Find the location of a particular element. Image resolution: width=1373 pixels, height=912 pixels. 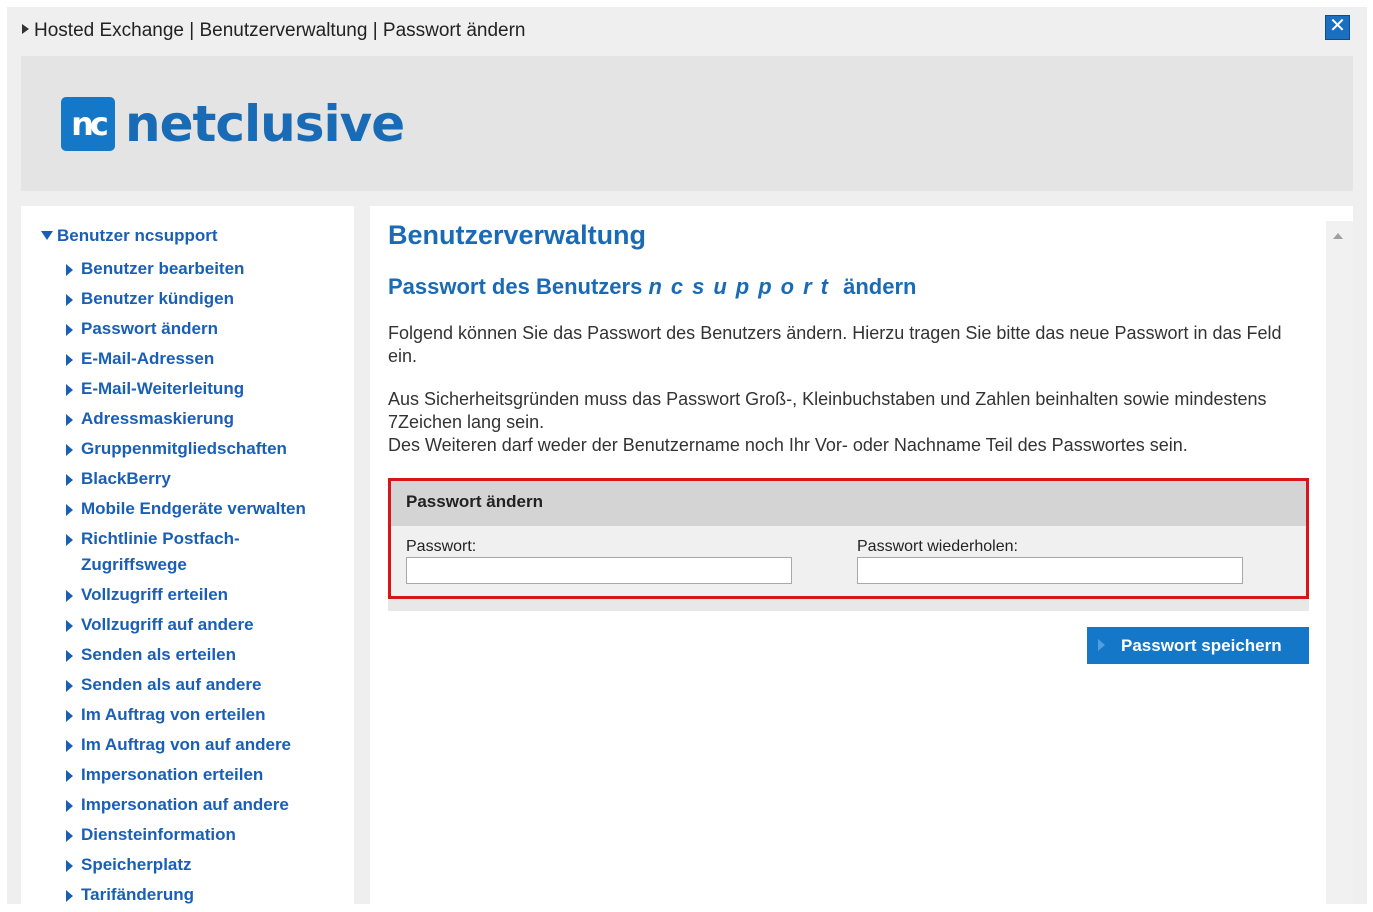

password-repeat-label: Passwort wiederholen: is located at coordinates (937, 546).